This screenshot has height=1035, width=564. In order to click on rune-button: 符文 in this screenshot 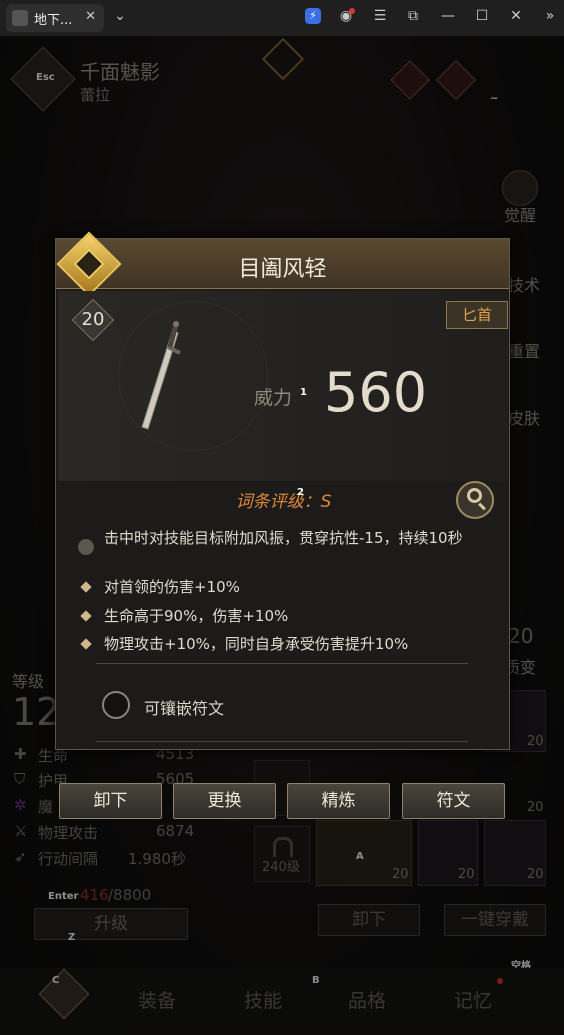, I will do `click(453, 801)`.